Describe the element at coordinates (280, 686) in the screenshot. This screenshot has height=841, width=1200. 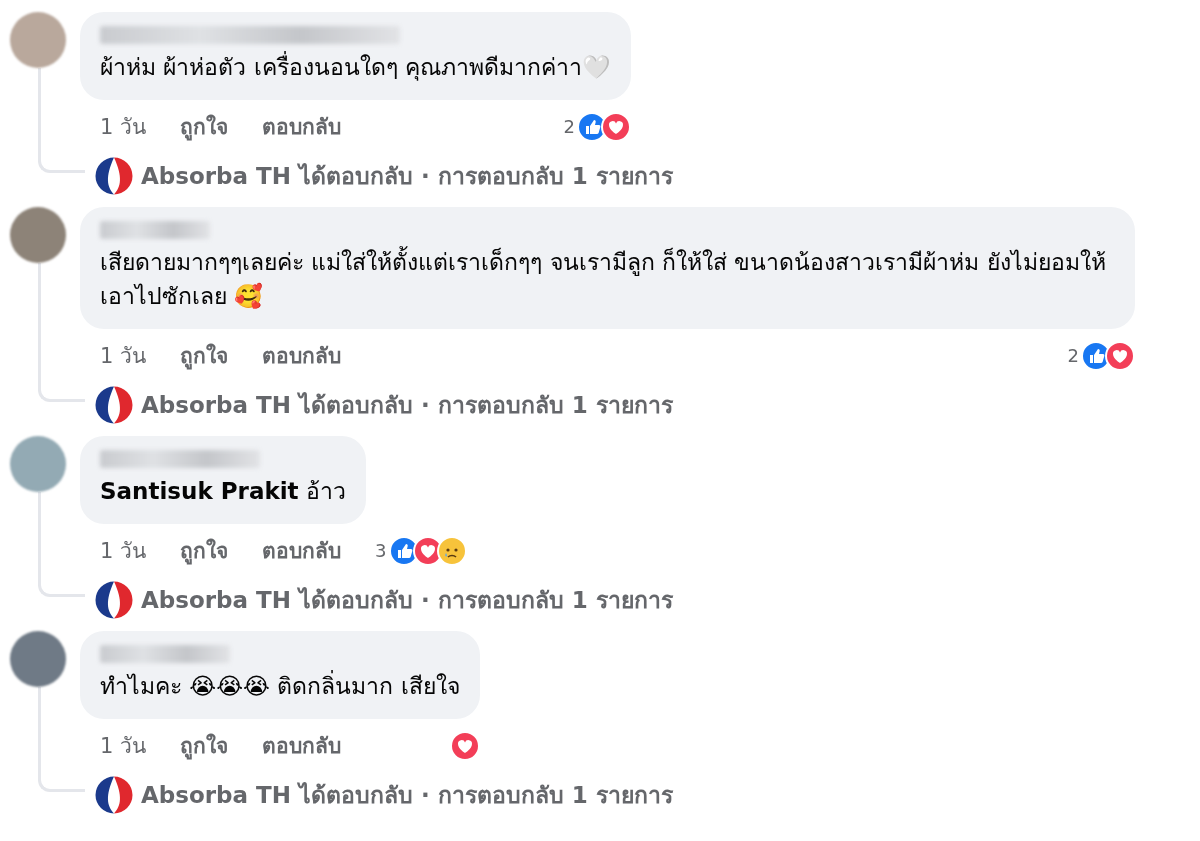
I see `comment-text: ทำไมคะ 😭😭😭 ติดกลิ่นมาก เสียใจ` at that location.